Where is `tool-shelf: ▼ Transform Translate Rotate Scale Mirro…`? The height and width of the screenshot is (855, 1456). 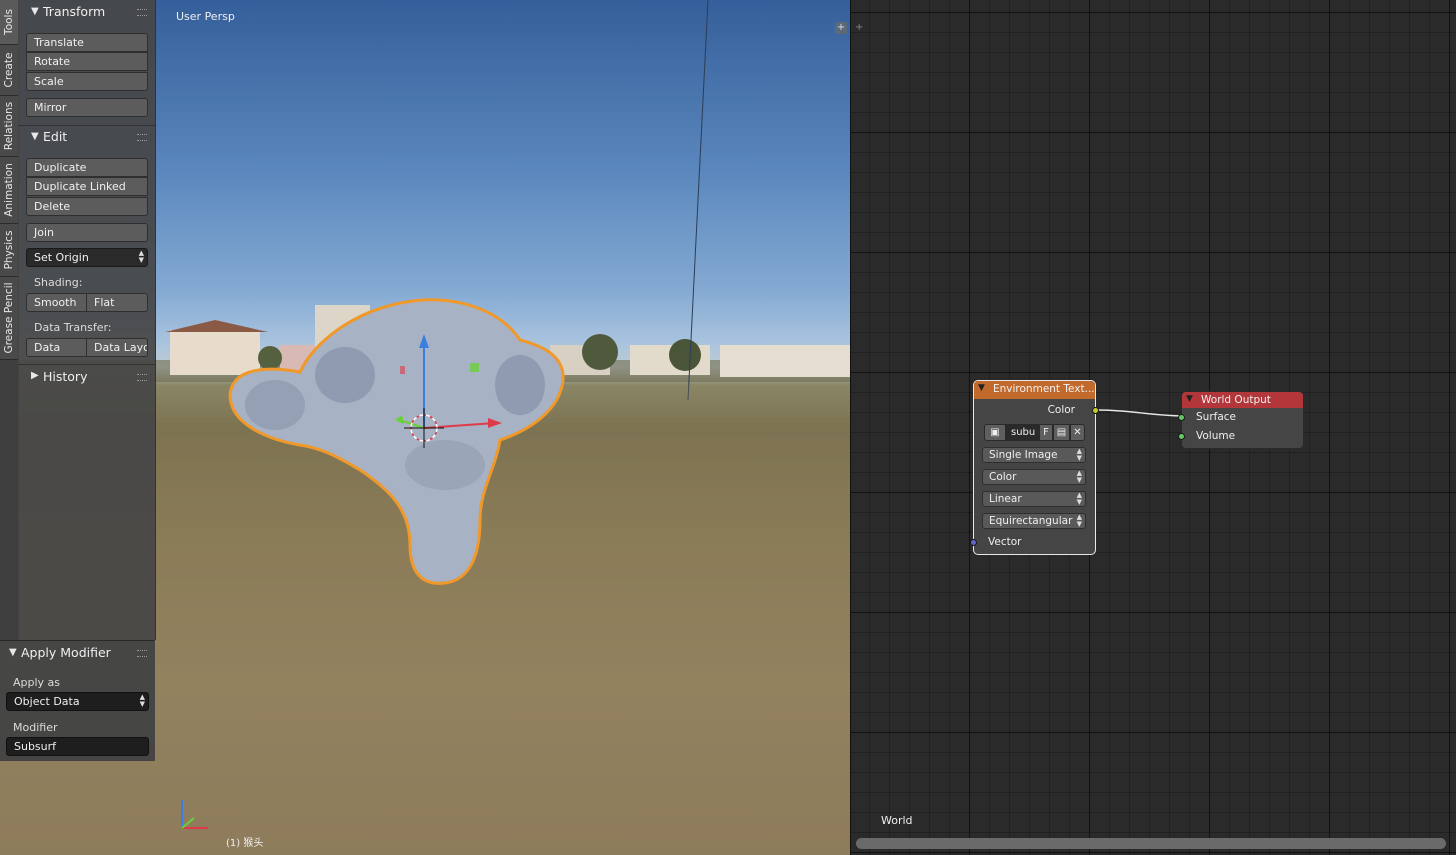 tool-shelf: ▼ Transform Translate Rotate Scale Mirro… is located at coordinates (87, 320).